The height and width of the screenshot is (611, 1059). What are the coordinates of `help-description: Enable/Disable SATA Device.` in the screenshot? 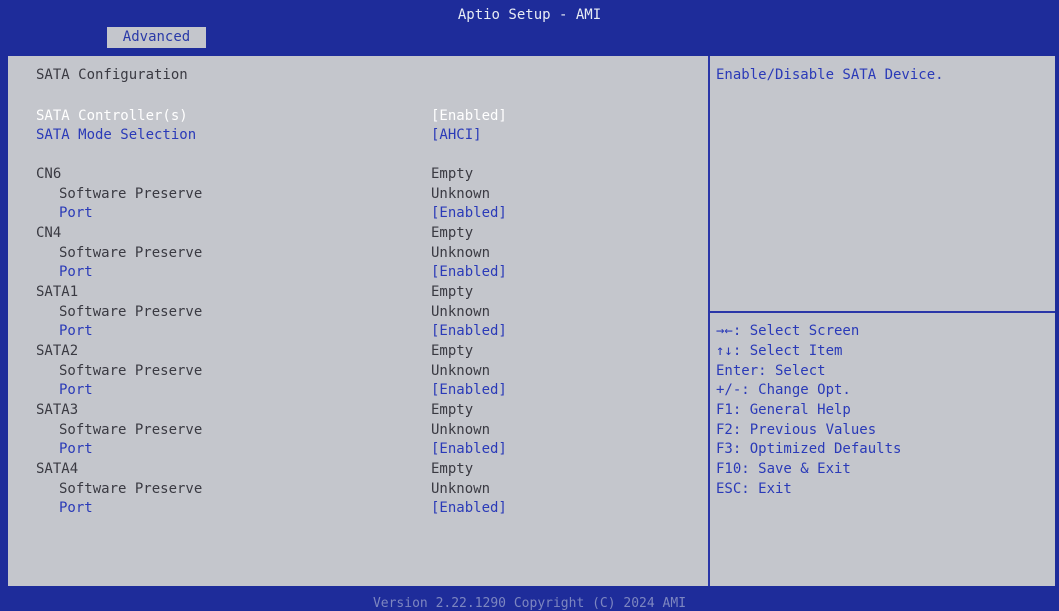 It's located at (830, 75).